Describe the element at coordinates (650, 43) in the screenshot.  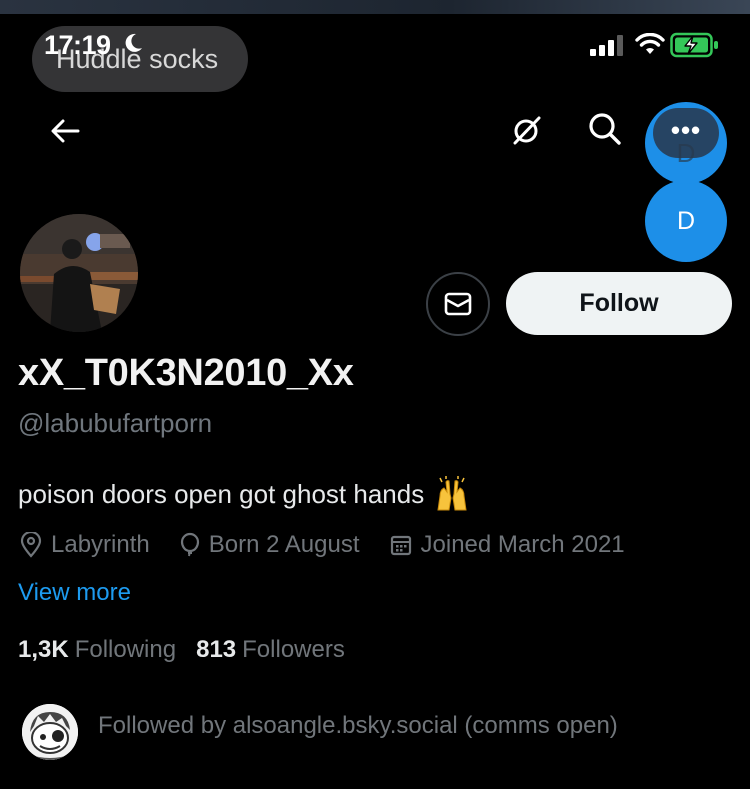
I see `wifi-icon` at that location.